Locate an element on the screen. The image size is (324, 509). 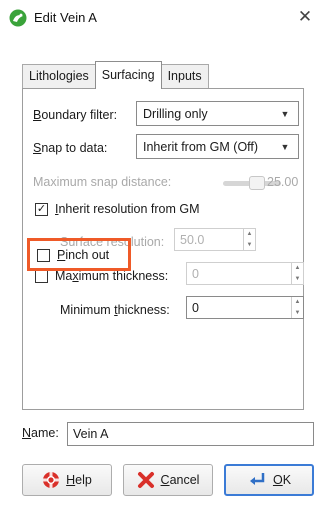
slider-thumb is located at coordinates (257, 183).